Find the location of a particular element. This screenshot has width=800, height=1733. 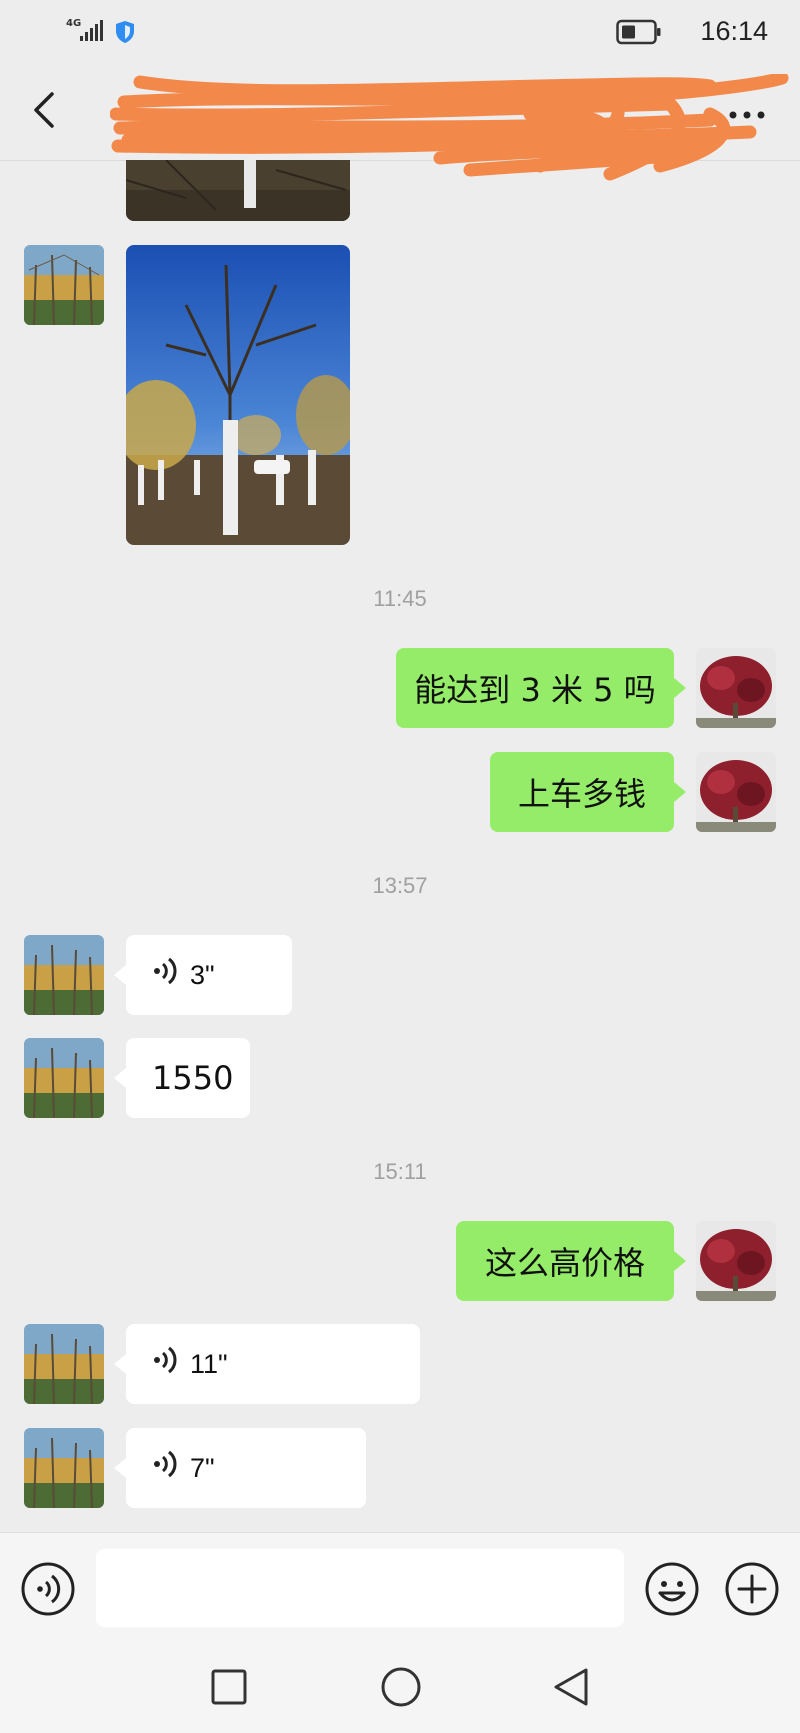

voice-message: 7" is located at coordinates (246, 1468).